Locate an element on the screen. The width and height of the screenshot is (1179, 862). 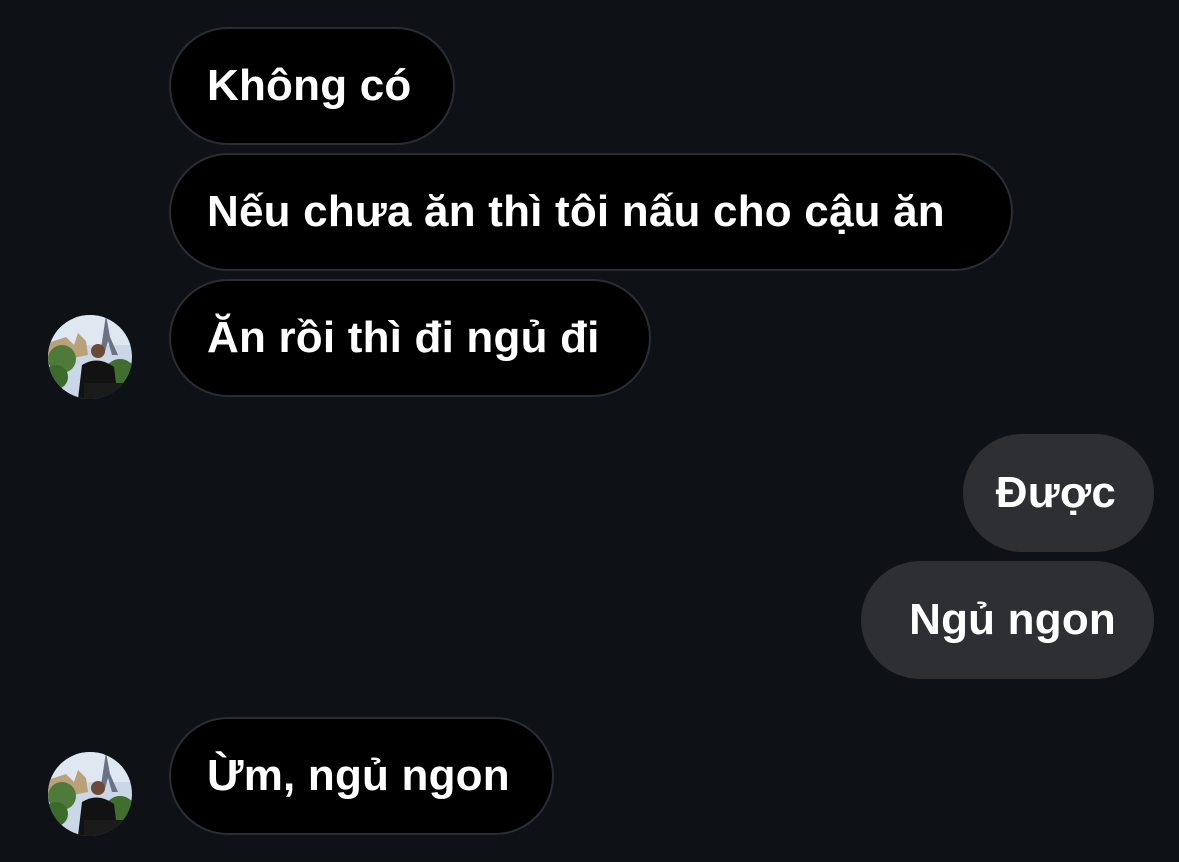
message-text: Không có is located at coordinates (309, 85).